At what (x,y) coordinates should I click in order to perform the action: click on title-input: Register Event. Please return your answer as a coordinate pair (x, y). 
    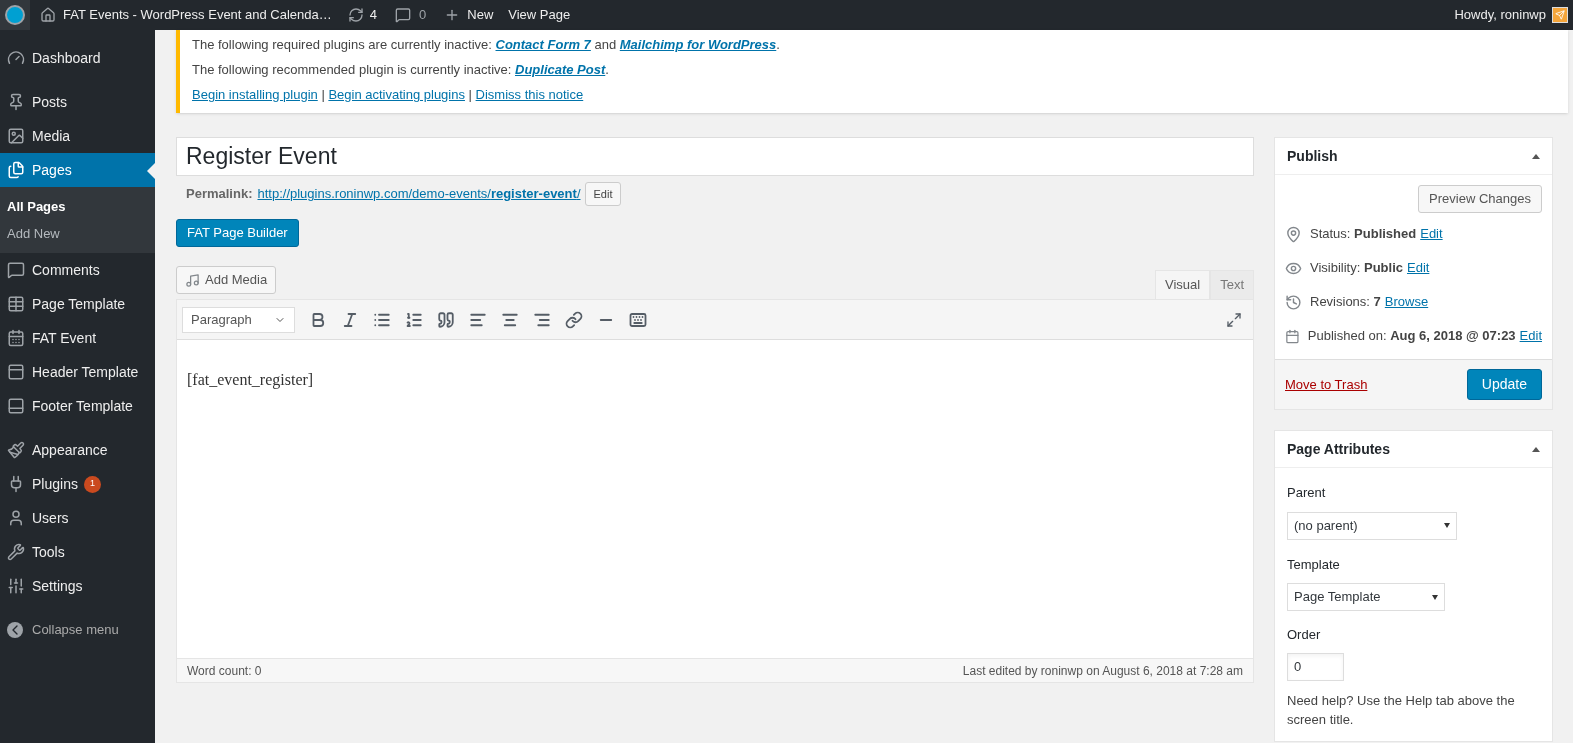
    Looking at the image, I should click on (715, 156).